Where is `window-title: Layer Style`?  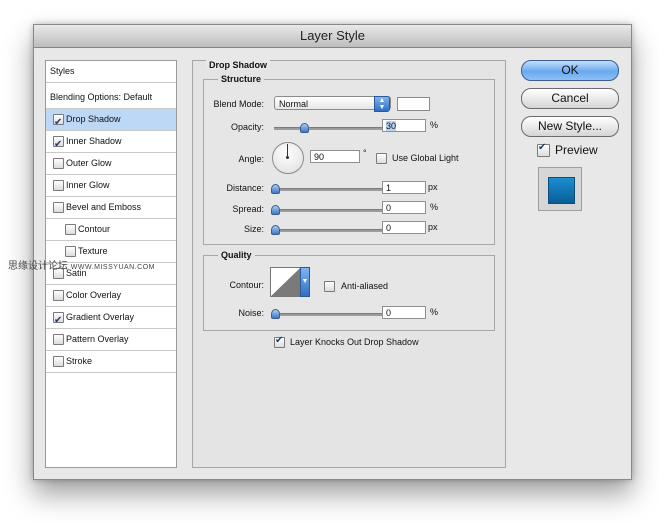 window-title: Layer Style is located at coordinates (332, 36).